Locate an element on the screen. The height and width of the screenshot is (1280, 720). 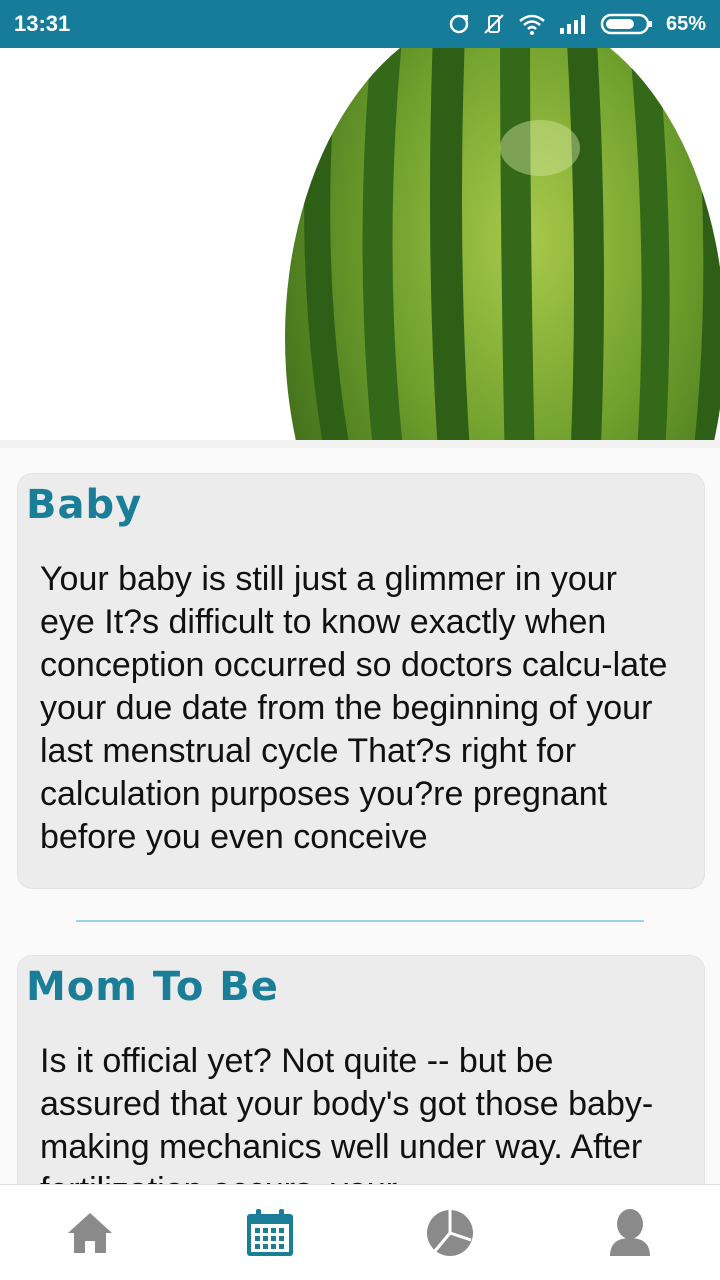
section-divider is located at coordinates (360, 921).